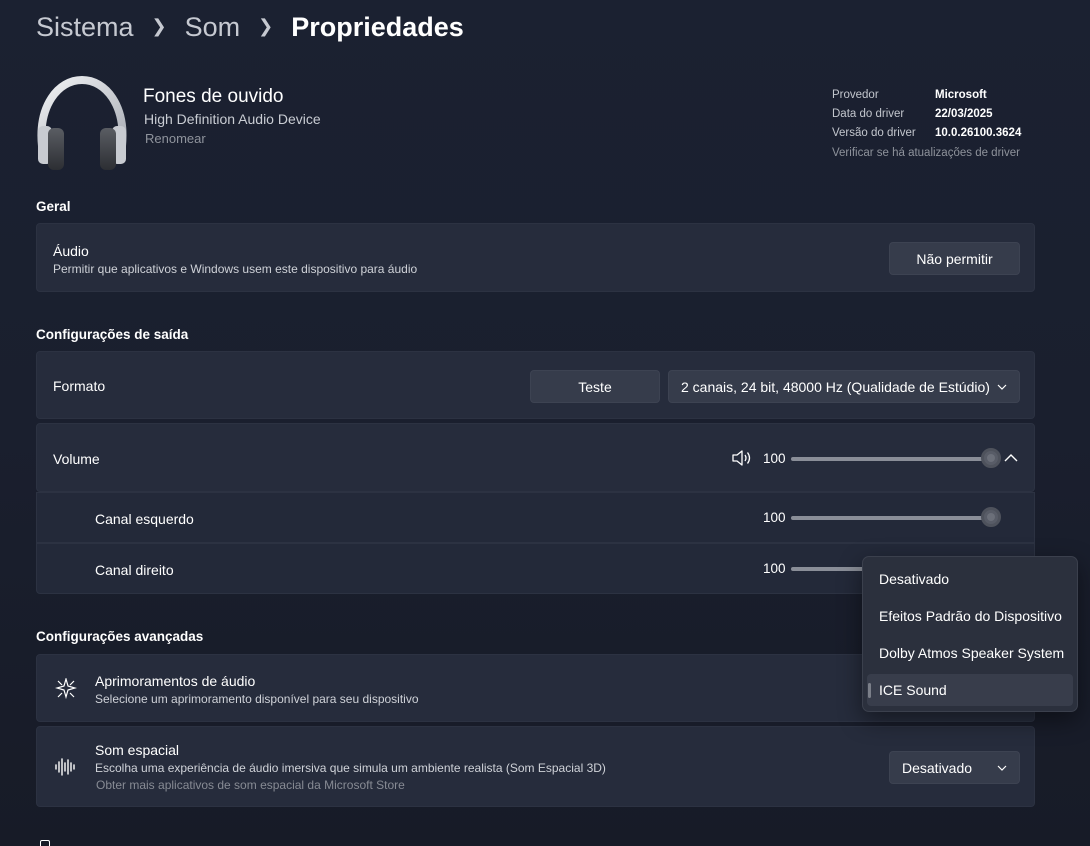 The width and height of the screenshot is (1090, 846). Describe the element at coordinates (742, 458) in the screenshot. I see `speaker-volume-icon` at that location.